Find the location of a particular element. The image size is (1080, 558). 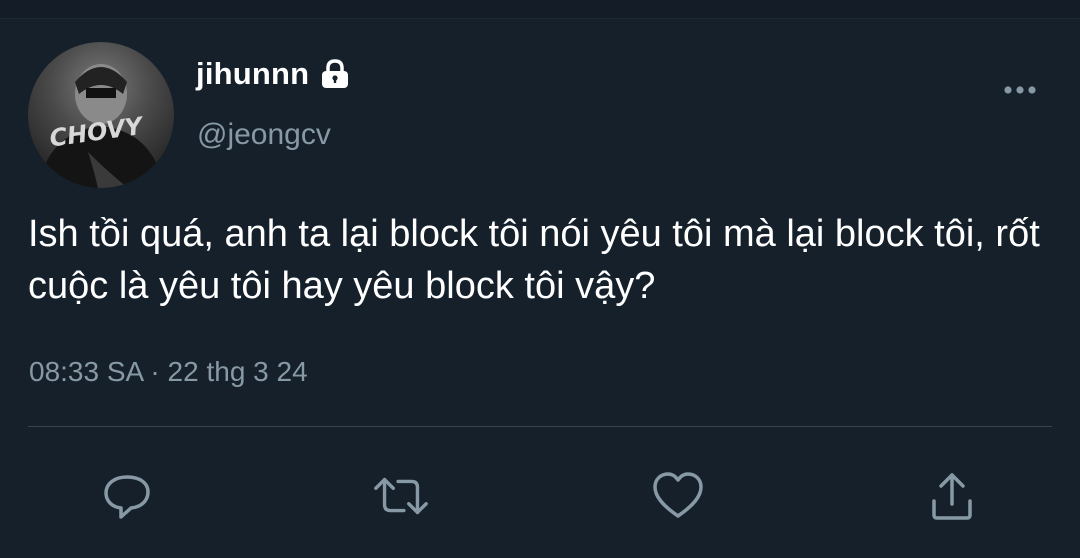

share-icon is located at coordinates (952, 496).